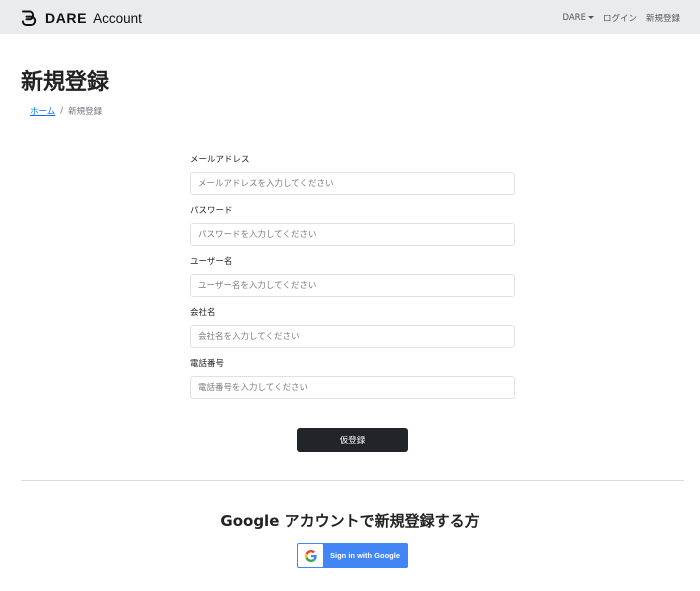 The height and width of the screenshot is (591, 700). Describe the element at coordinates (29, 18) in the screenshot. I see `dare-logo-icon` at that location.